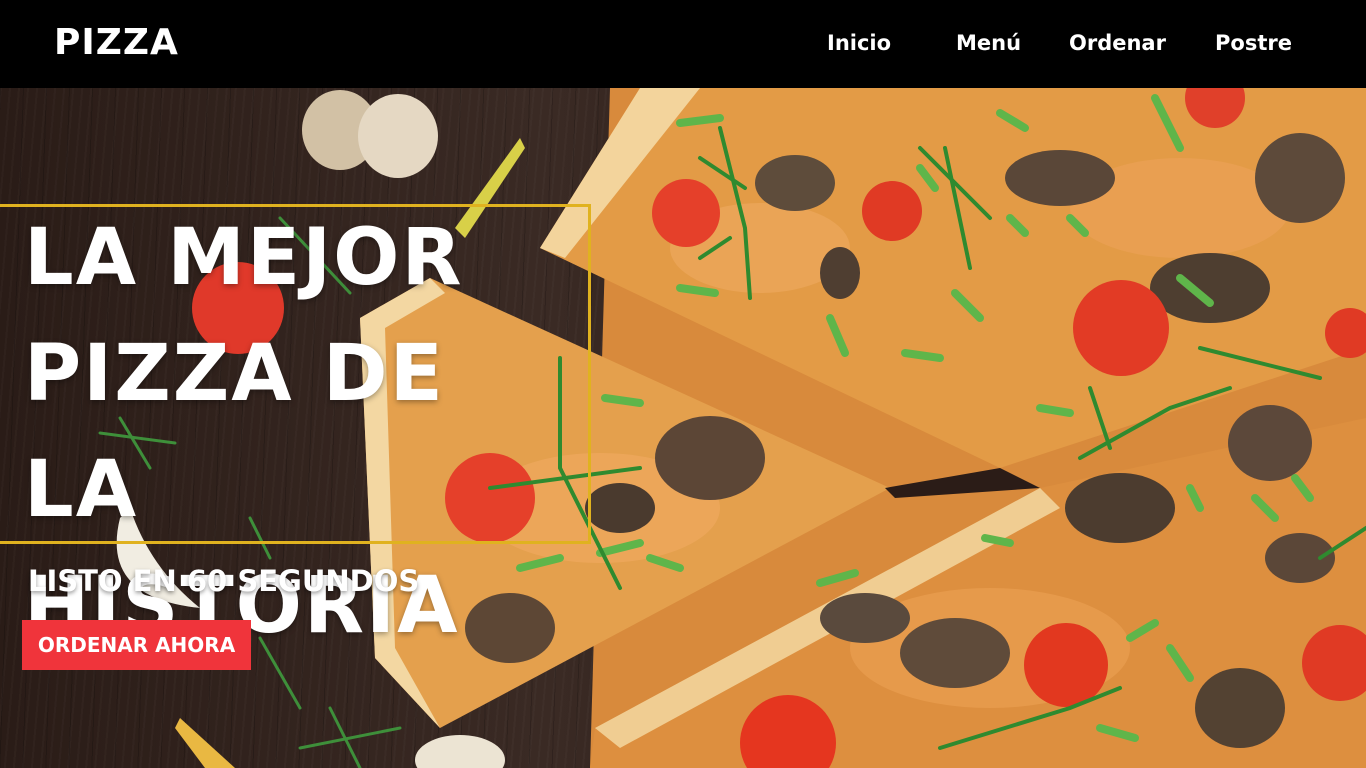 This screenshot has height=768, width=1366. Describe the element at coordinates (683, 44) in the screenshot. I see `top-navbar: PIZZA Inicio Menú Ordenar Postre` at that location.